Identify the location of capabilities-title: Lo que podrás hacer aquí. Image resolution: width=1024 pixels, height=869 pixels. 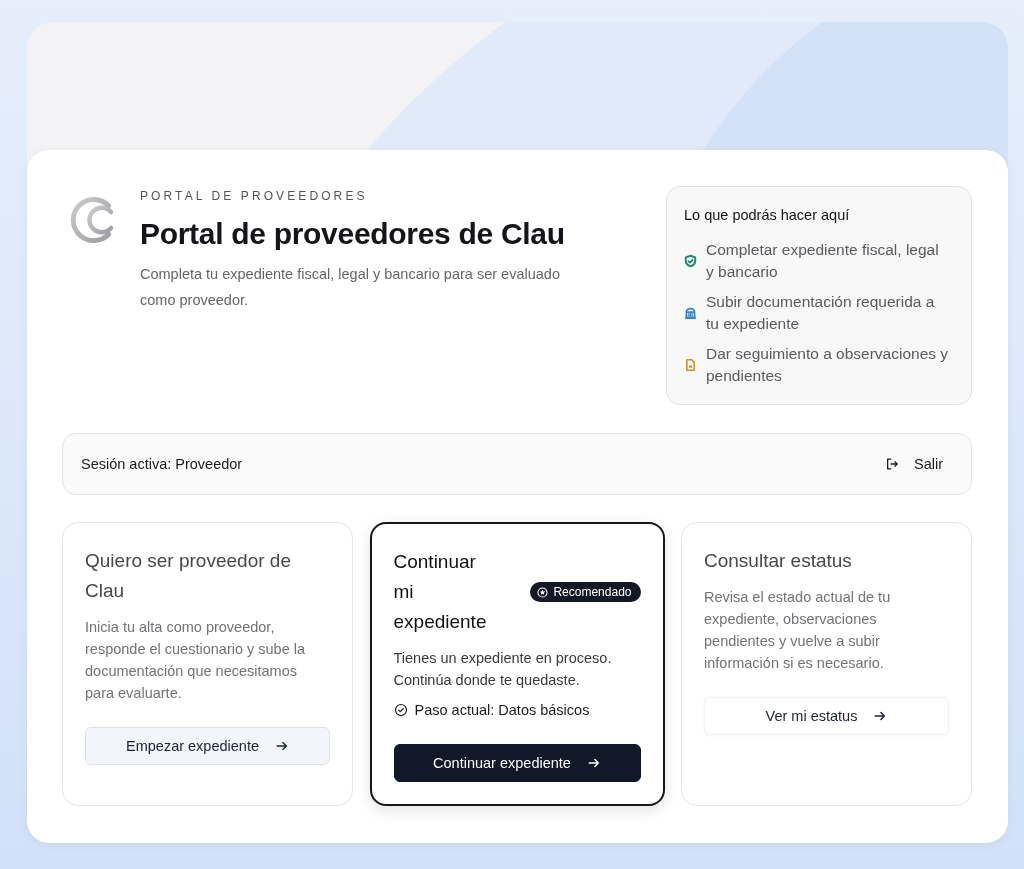
(767, 215).